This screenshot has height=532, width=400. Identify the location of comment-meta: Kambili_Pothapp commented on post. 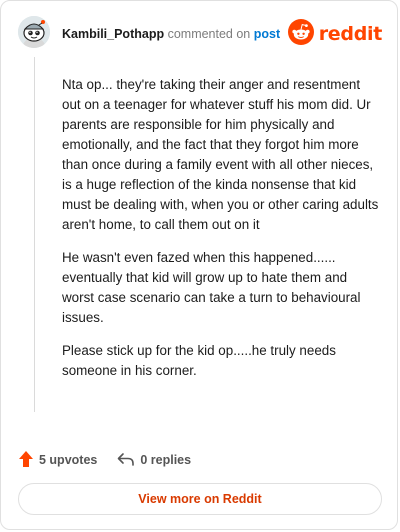
(171, 34).